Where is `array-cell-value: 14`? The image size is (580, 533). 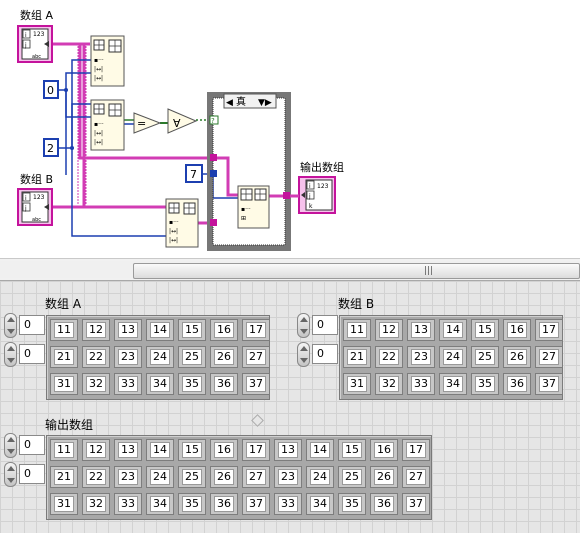
array-cell-value: 14 is located at coordinates (453, 330).